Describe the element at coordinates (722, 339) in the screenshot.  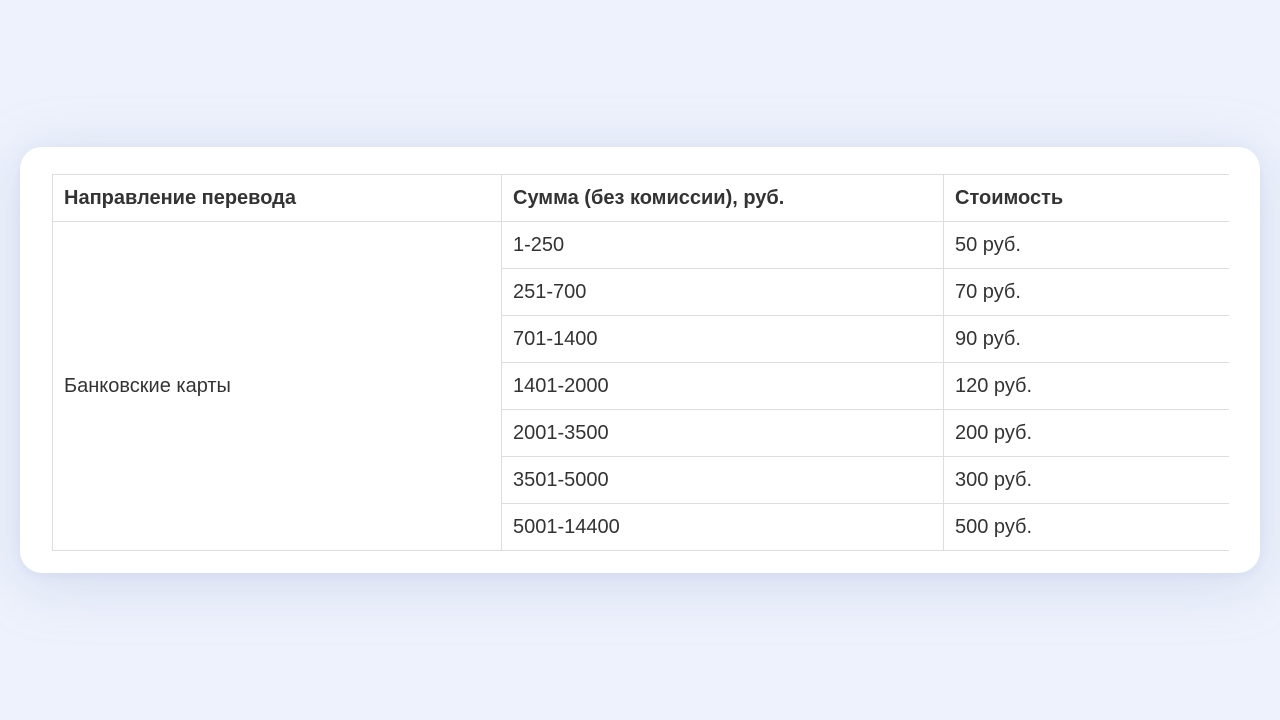
I see `amount-cell: 701-1400` at that location.